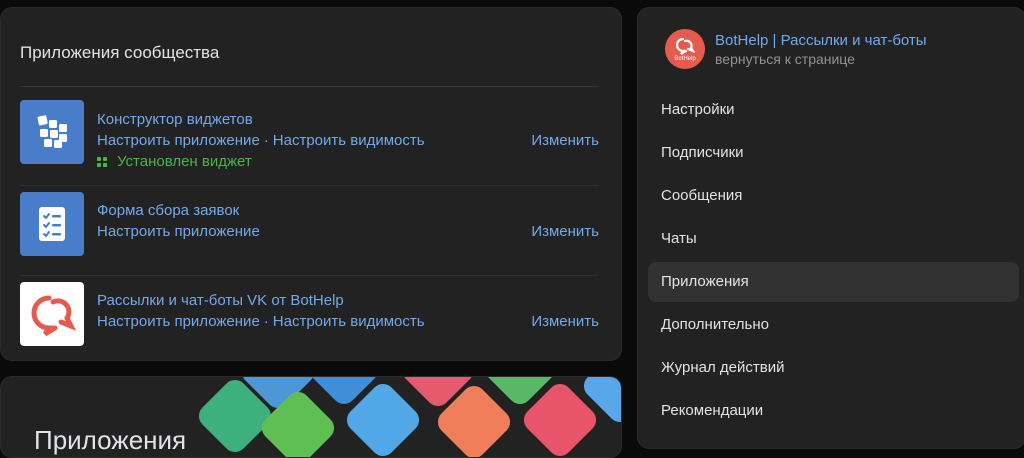 Image resolution: width=1024 pixels, height=458 pixels. Describe the element at coordinates (833, 196) in the screenshot. I see `nav-item-messages: Сообщения` at that location.